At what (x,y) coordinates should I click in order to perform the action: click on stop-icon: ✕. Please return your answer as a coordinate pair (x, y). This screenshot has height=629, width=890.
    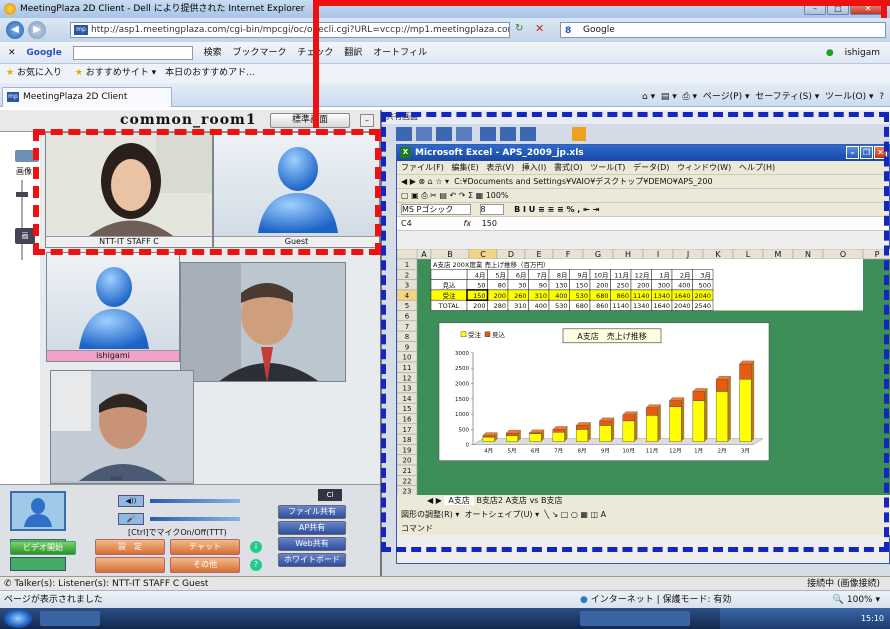
    Looking at the image, I should click on (539, 28).